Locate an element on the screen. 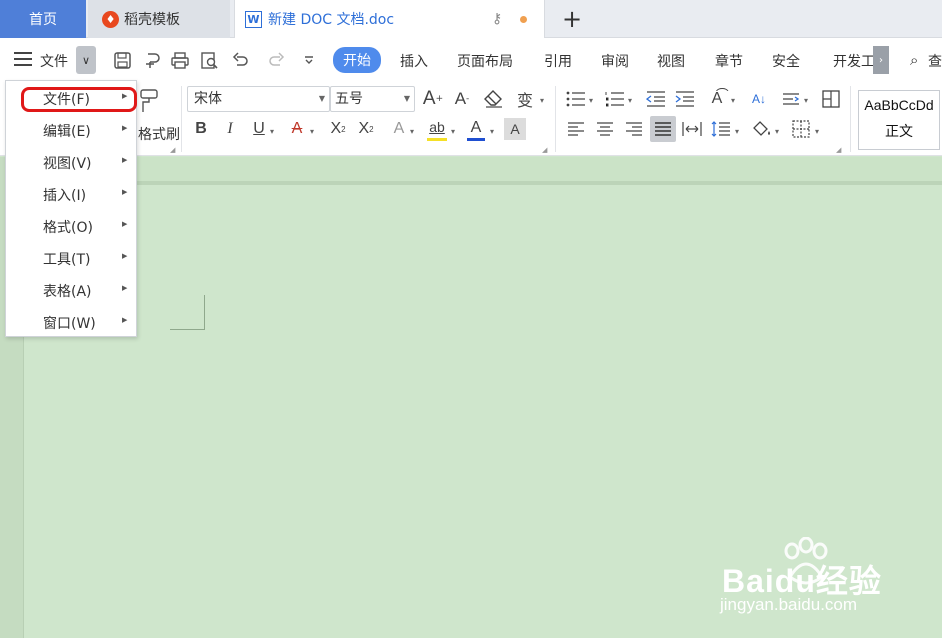 Image resolution: width=942 pixels, height=638 pixels. clipboard-group-corner-icon: ◢ is located at coordinates (172, 150).